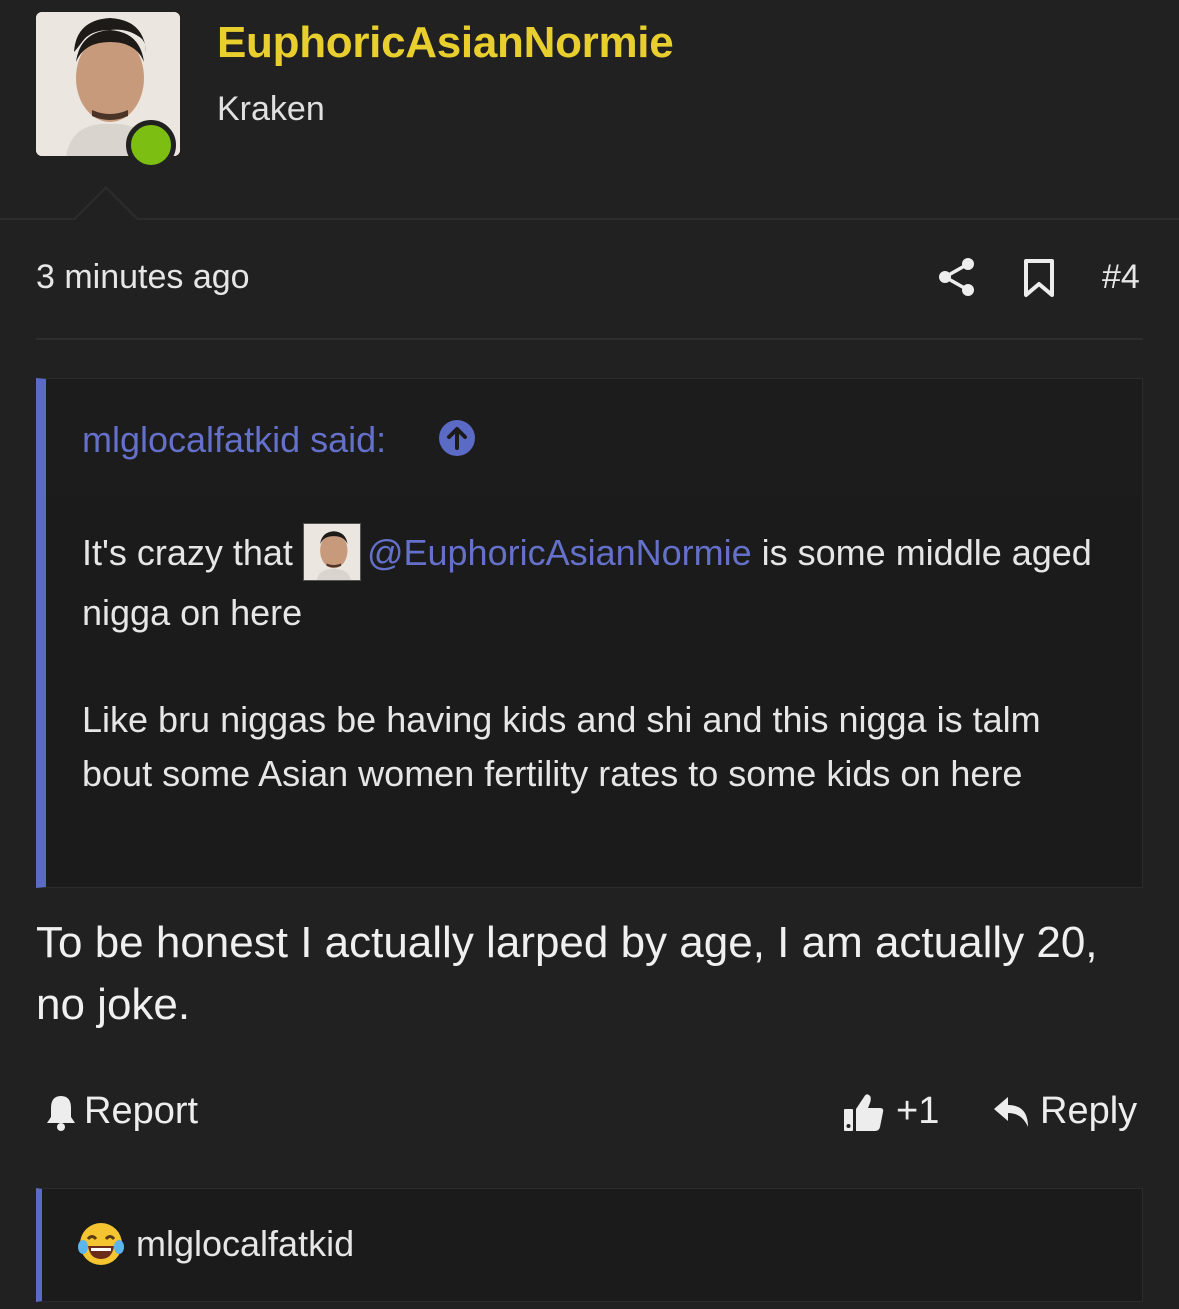  I want to click on online-status-indicator, so click(151, 145).